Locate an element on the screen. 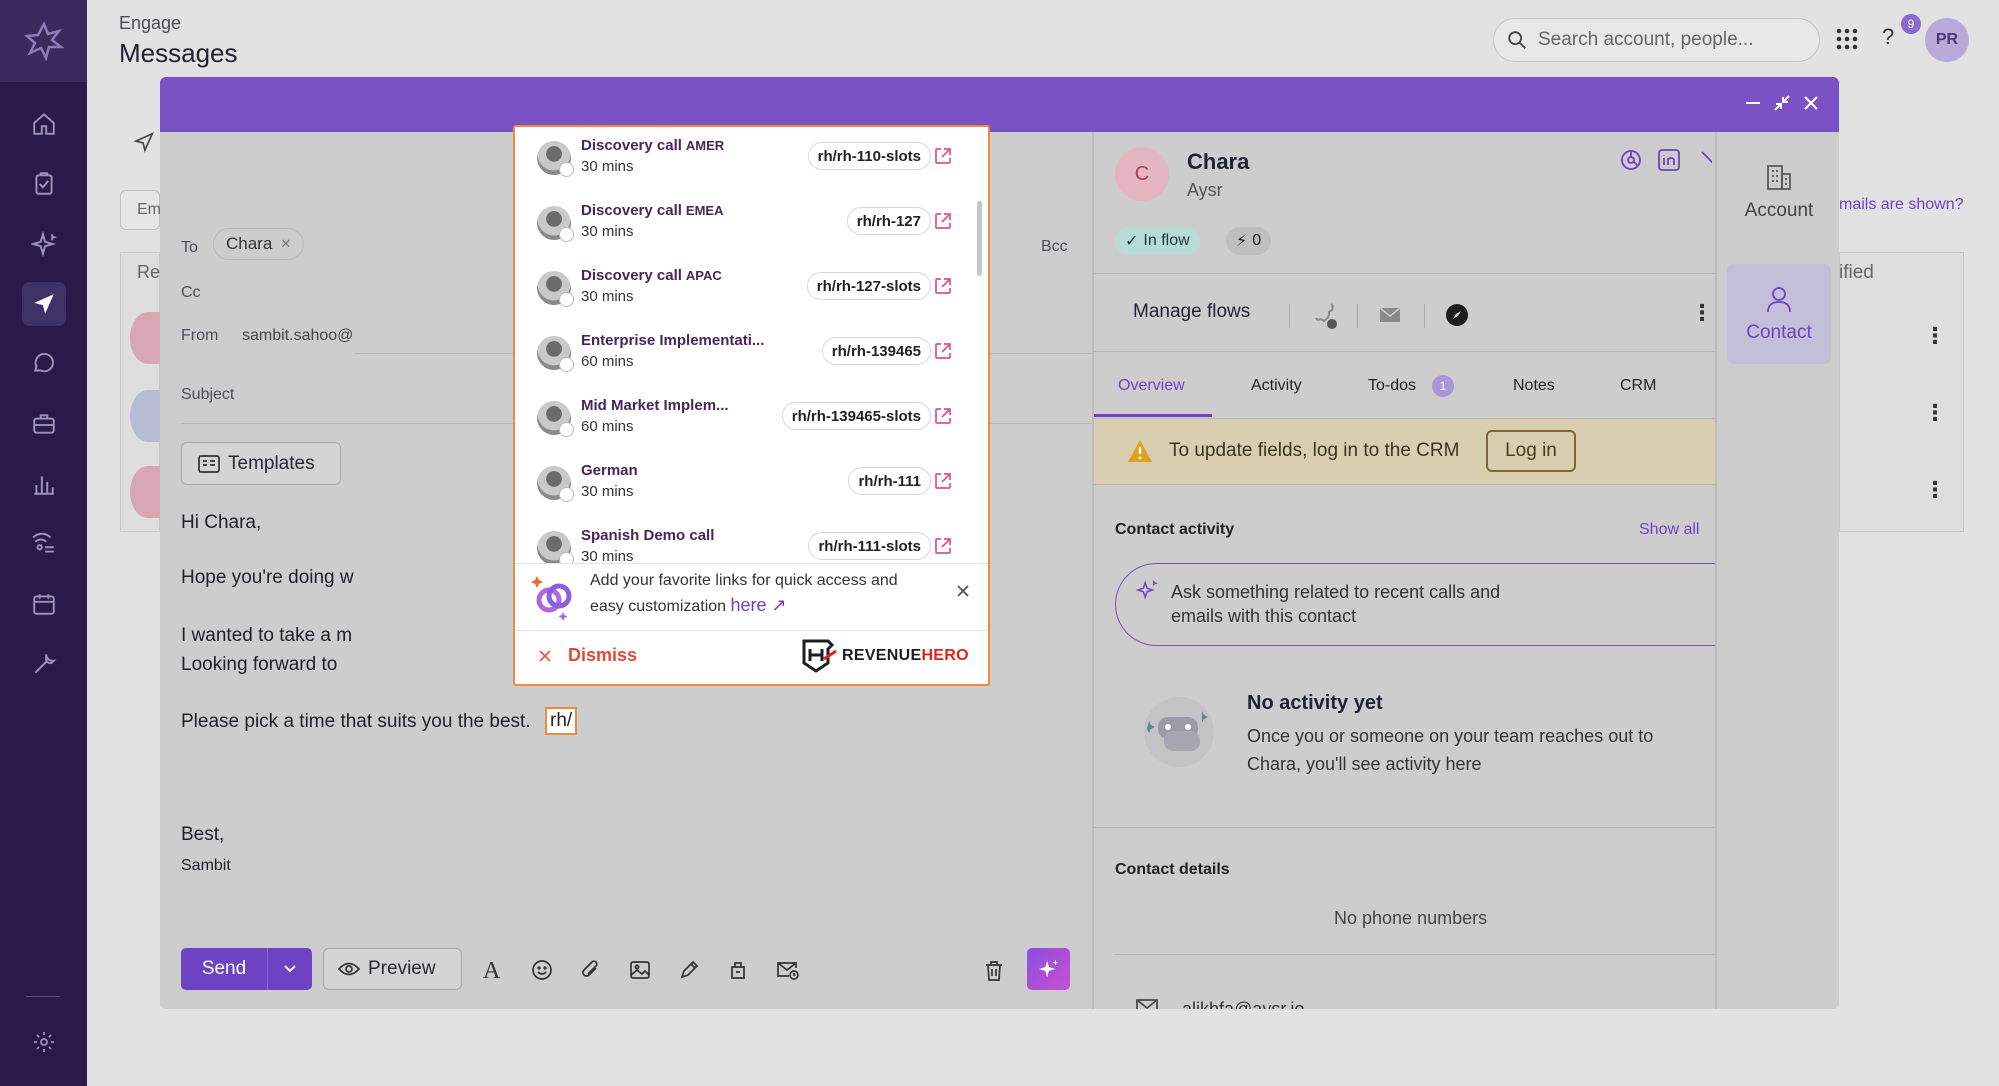  link-slug-pill: rh/rh-127 is located at coordinates (888, 221).